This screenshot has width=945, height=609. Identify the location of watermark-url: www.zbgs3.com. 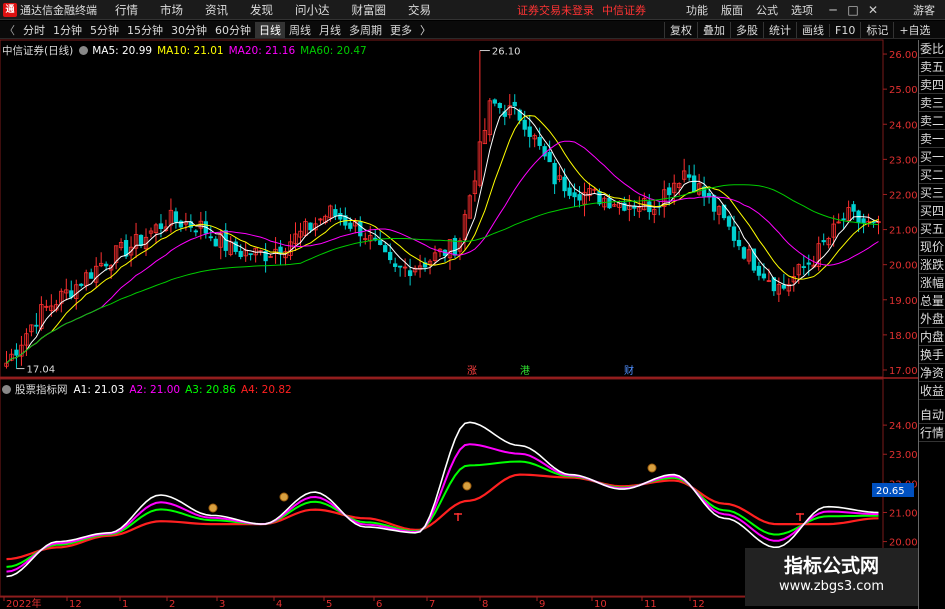
(831, 586).